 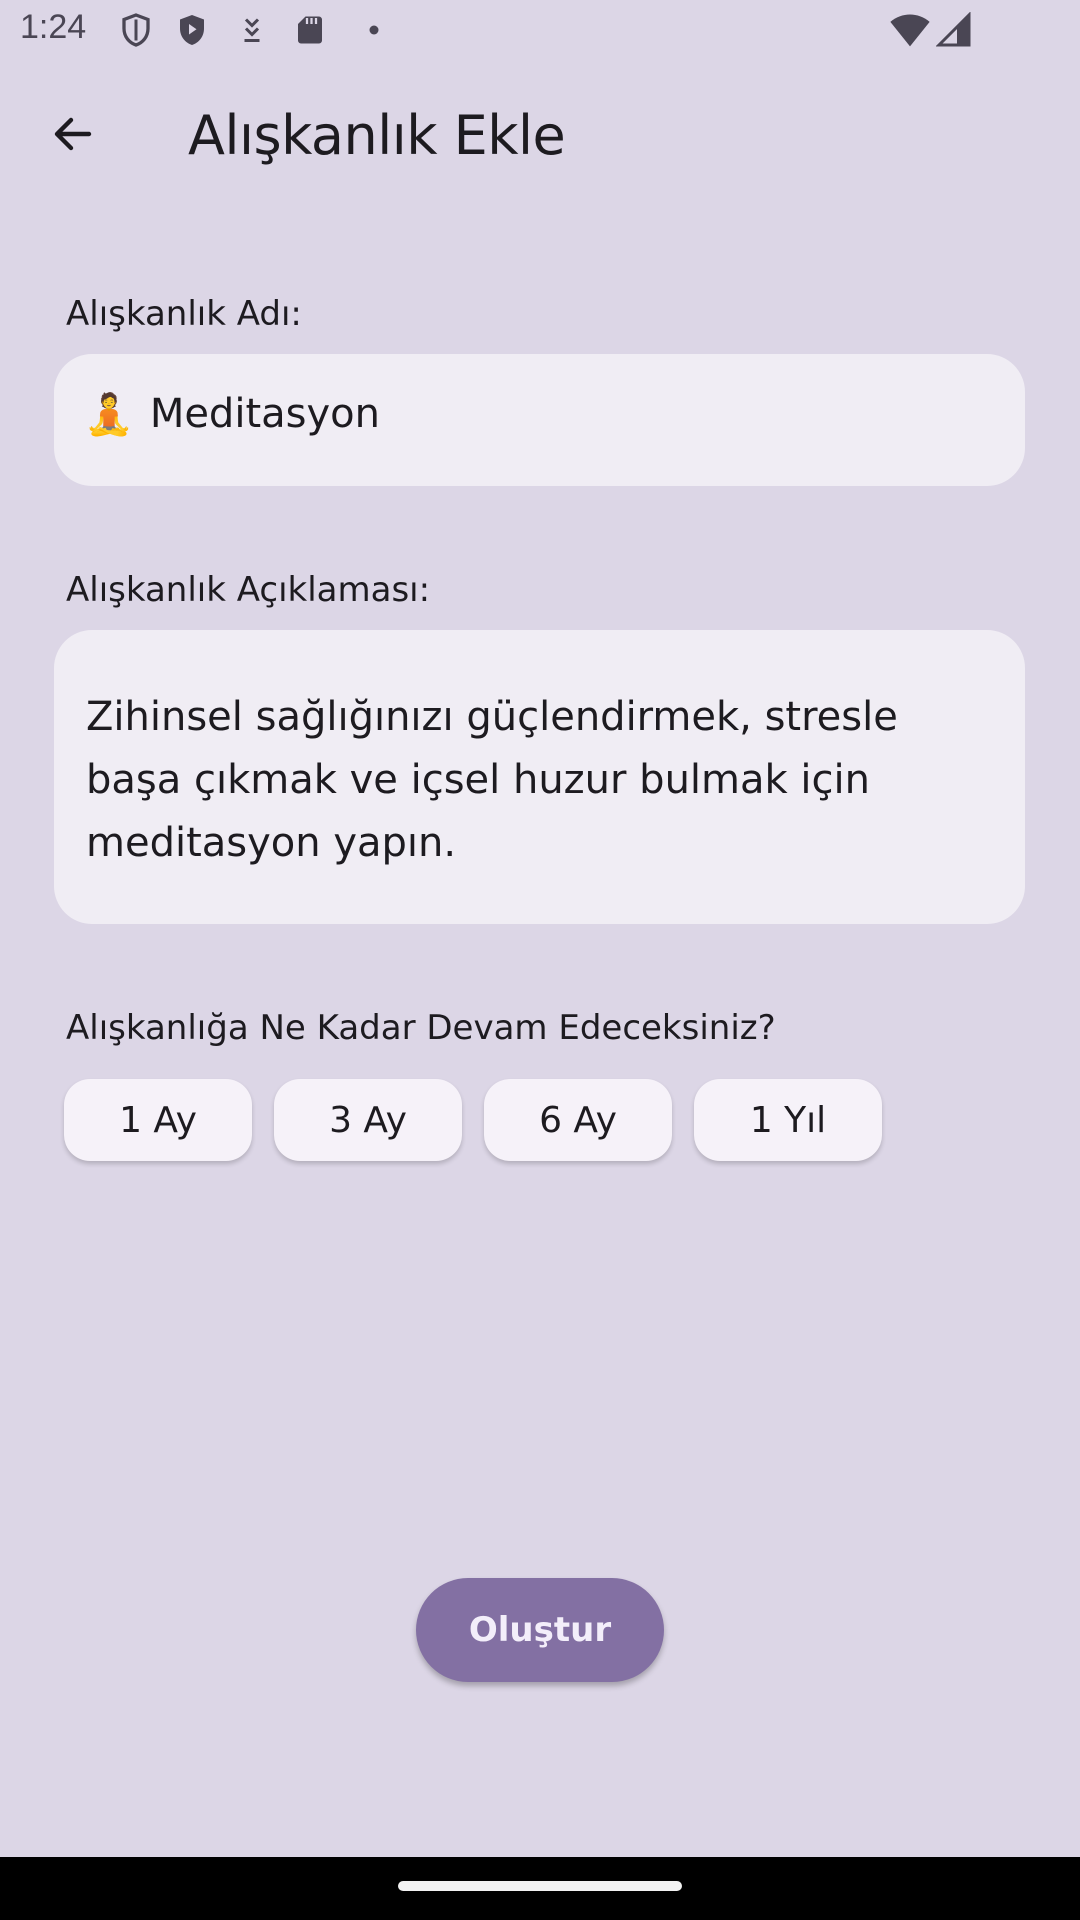 I want to click on back-button, so click(x=73, y=136).